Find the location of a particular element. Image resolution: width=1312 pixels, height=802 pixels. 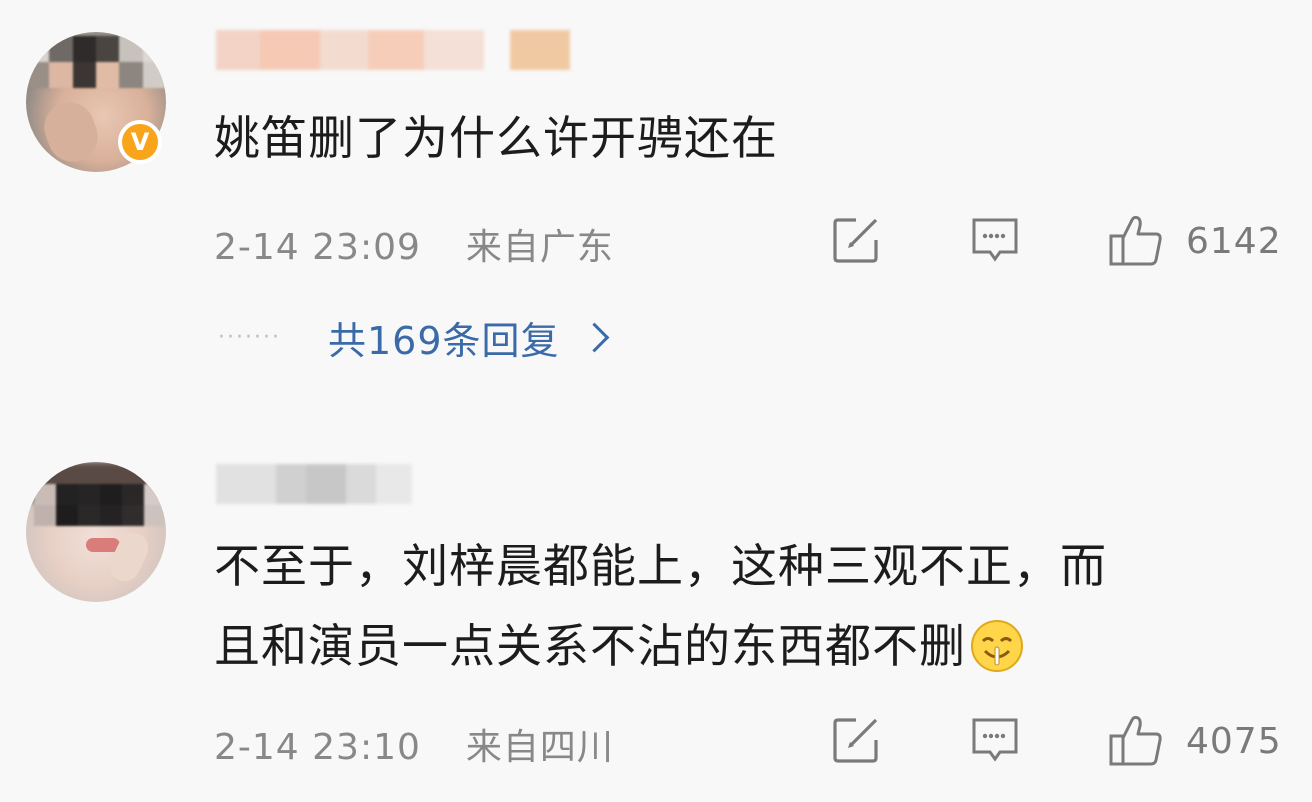

avatar is located at coordinates (96, 532).